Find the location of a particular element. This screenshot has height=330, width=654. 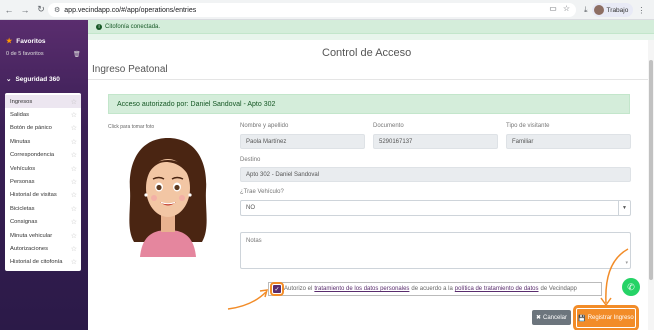

control-title: Control de Acceso is located at coordinates (367, 53).